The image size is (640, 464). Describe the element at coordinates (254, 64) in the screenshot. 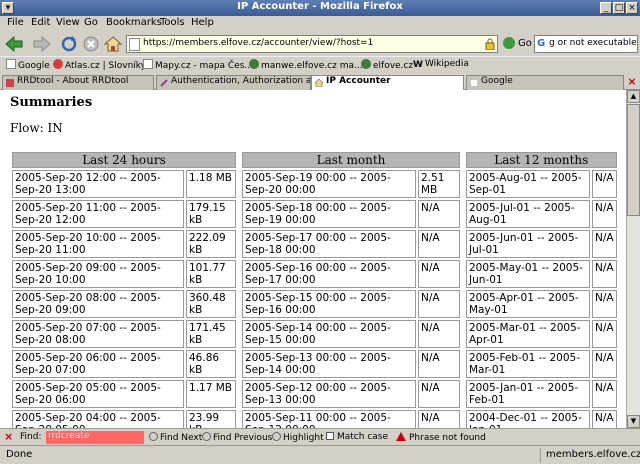

I see `manwe-icon` at that location.